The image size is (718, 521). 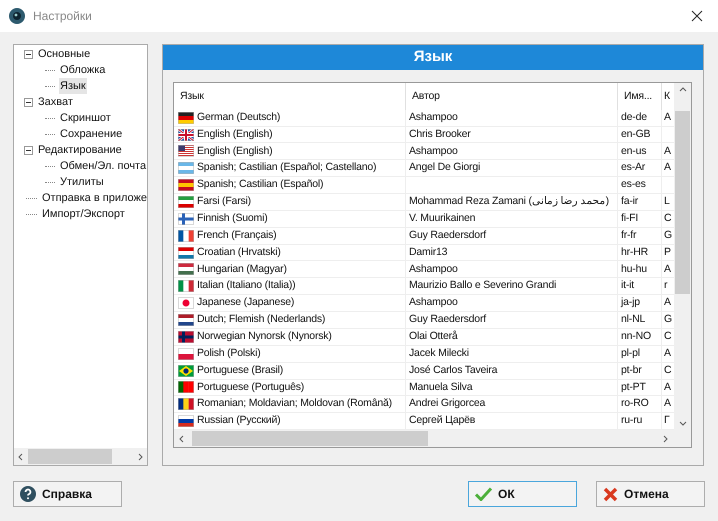 What do you see at coordinates (64, 54) in the screenshot?
I see `tree-item: Основные` at bounding box center [64, 54].